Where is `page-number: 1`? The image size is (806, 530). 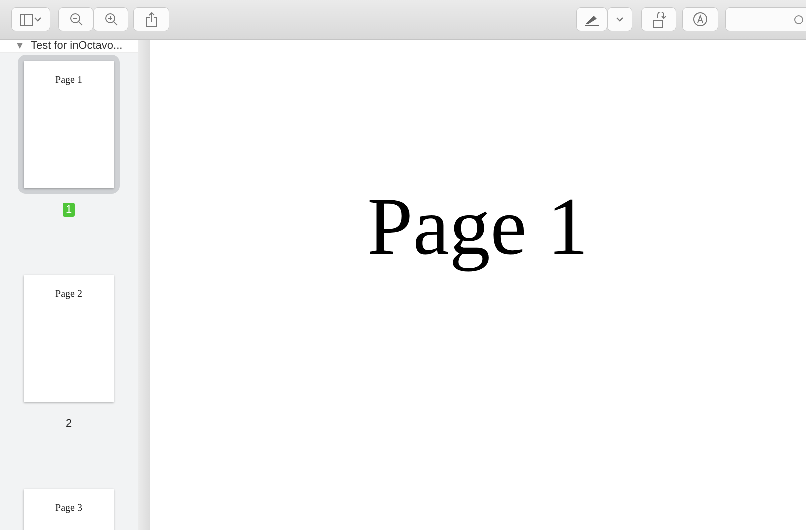 page-number: 1 is located at coordinates (69, 210).